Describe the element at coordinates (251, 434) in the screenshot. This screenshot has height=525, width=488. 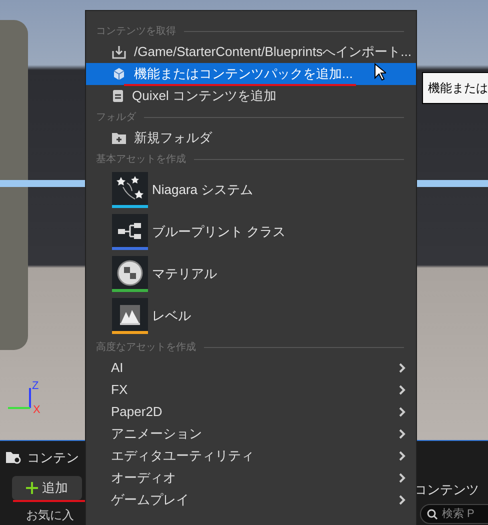
I see `submenu-item: アニメーション` at that location.